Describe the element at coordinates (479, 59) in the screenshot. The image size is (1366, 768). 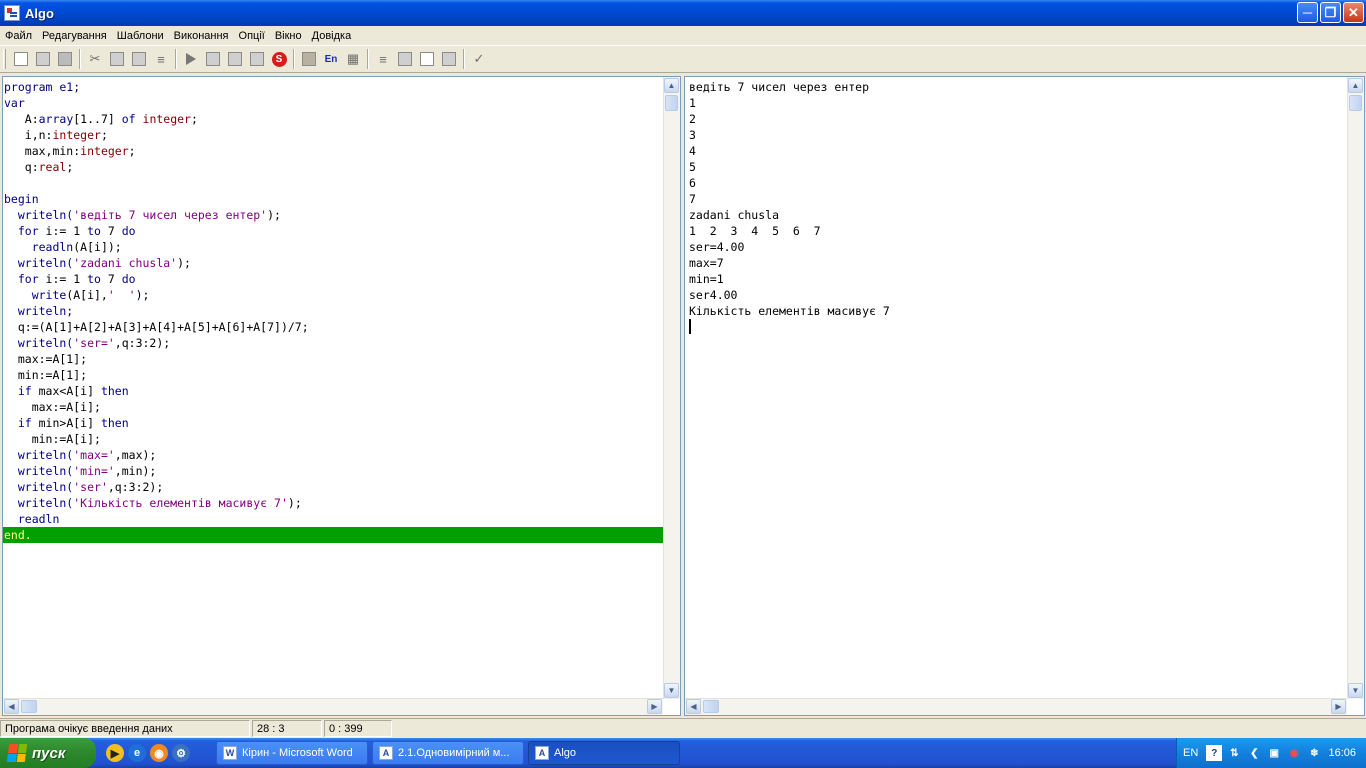
I see `help-icon: ✓` at that location.